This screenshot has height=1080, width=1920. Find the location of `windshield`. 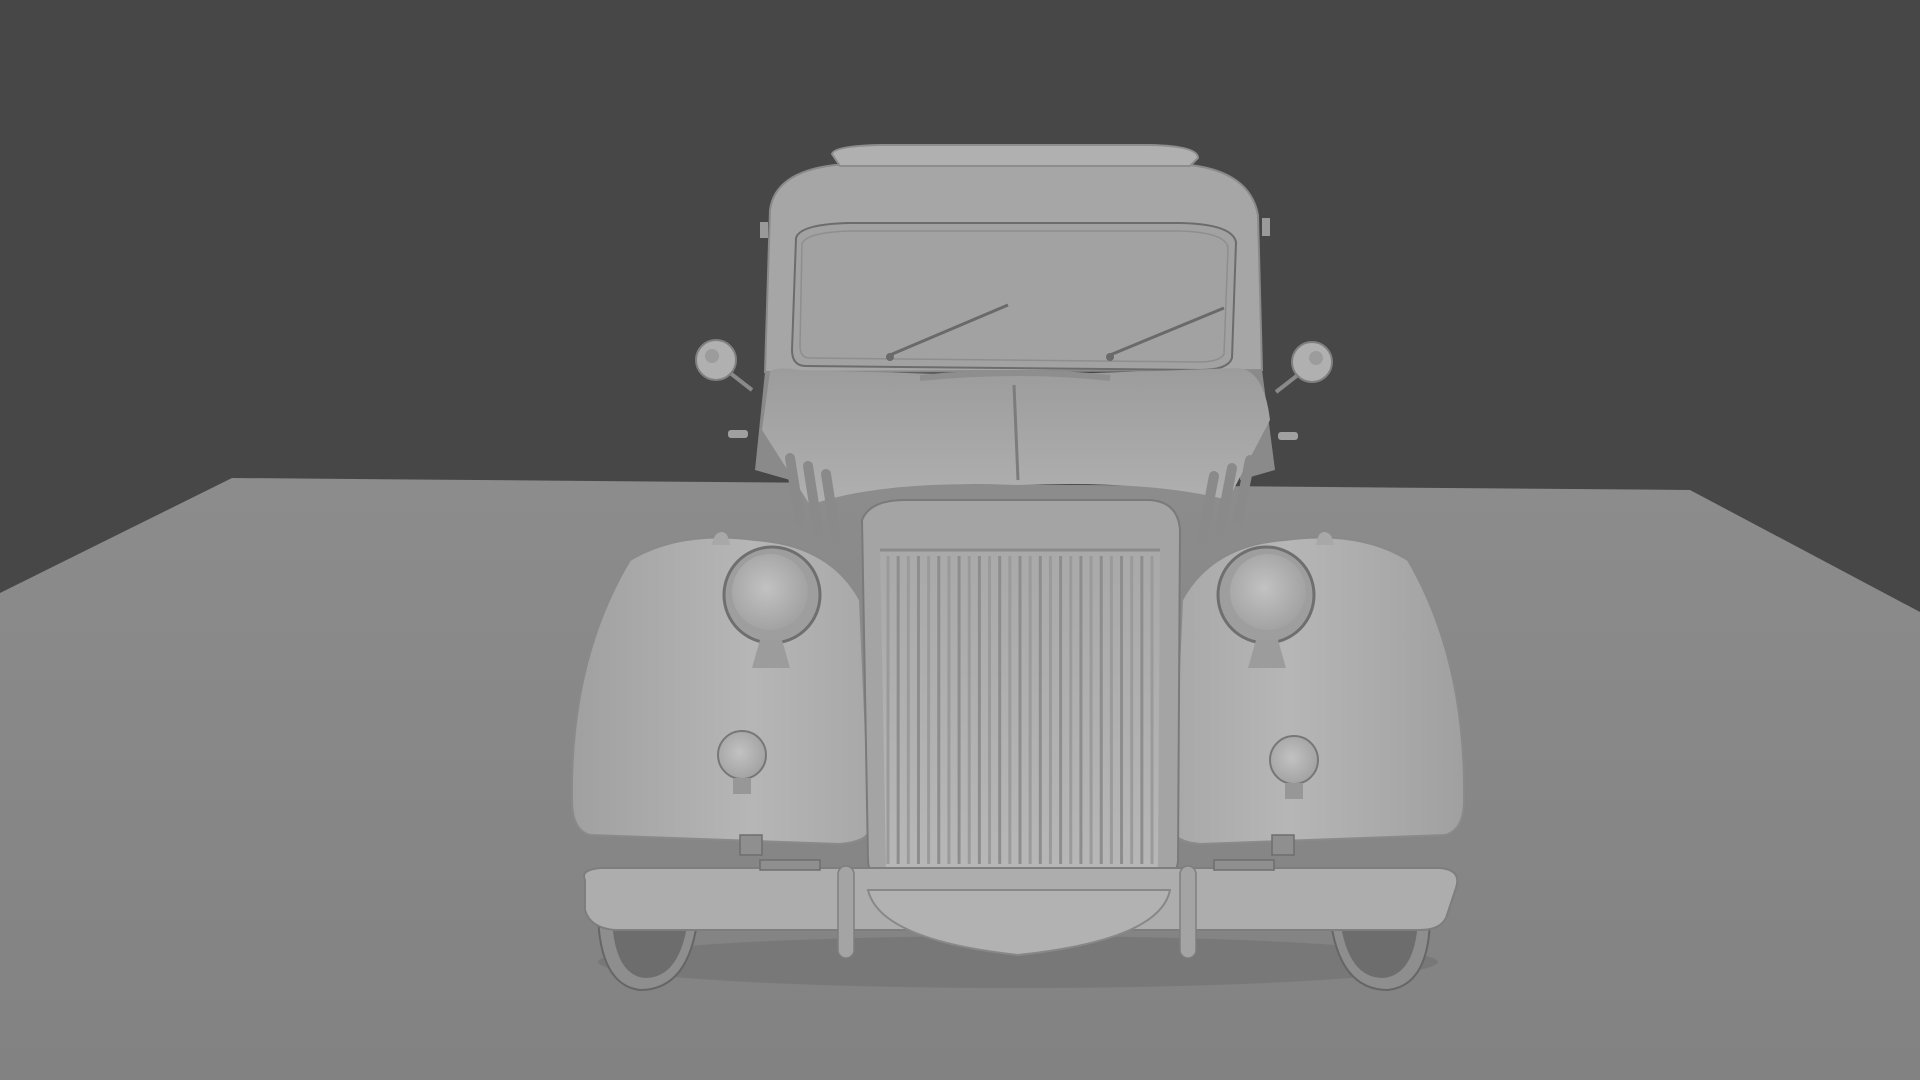

windshield is located at coordinates (1014, 297).